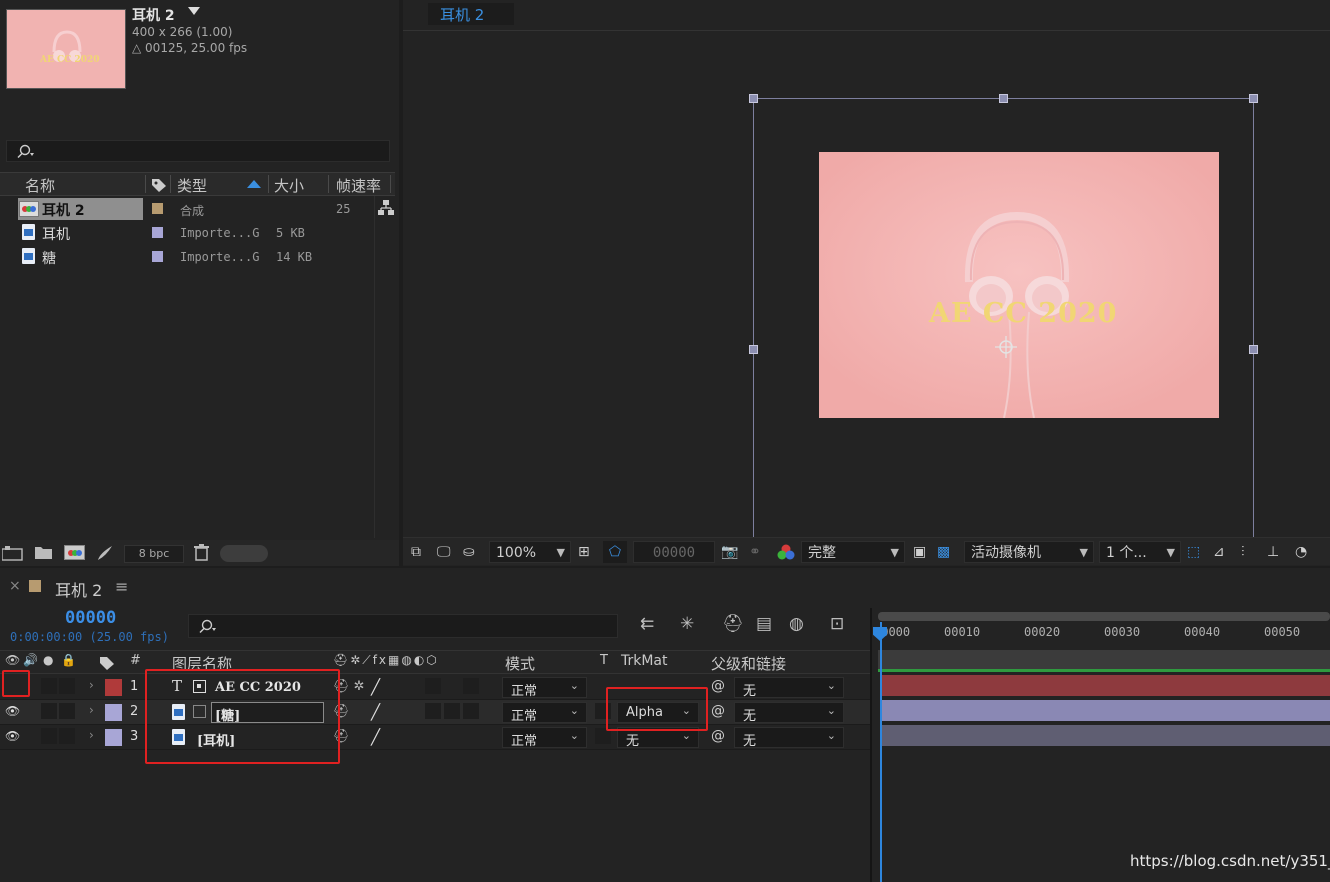 This screenshot has width=1330, height=882. What do you see at coordinates (1140, 552) in the screenshot?
I see `views-dropdown: 1 个... ▼` at bounding box center [1140, 552].